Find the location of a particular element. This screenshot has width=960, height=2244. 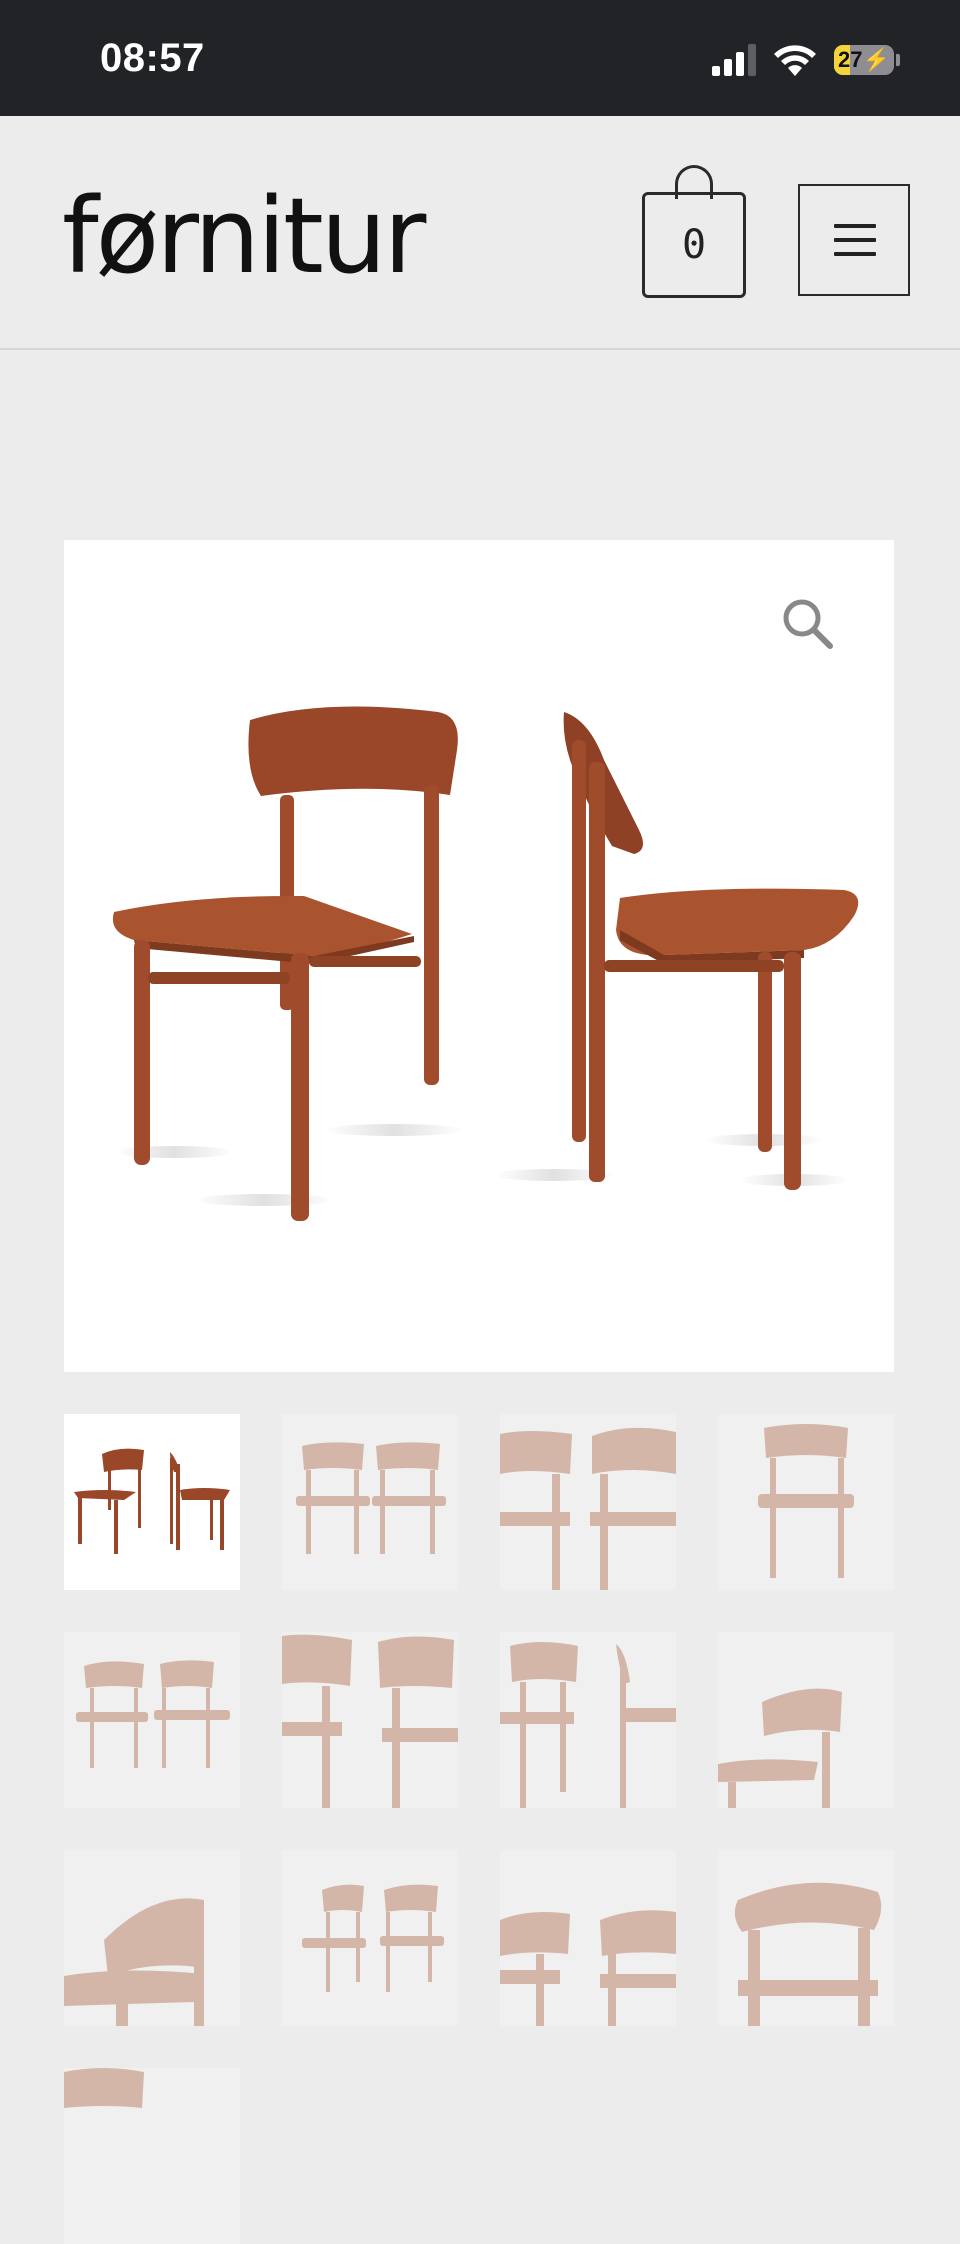

status-icons: 27 ⚡ is located at coordinates (806, 60).